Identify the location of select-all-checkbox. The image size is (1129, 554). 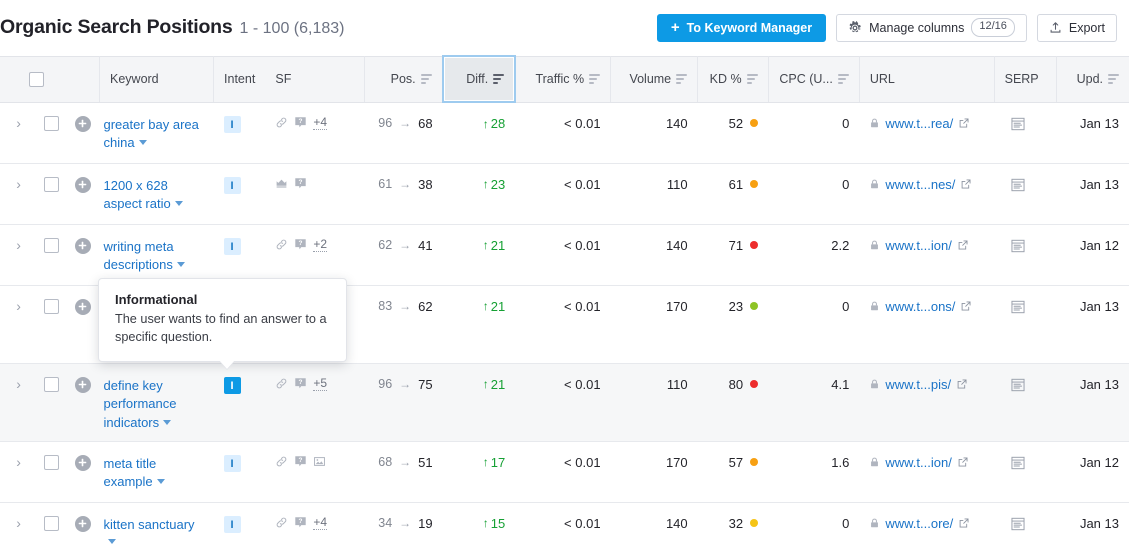
(37, 79).